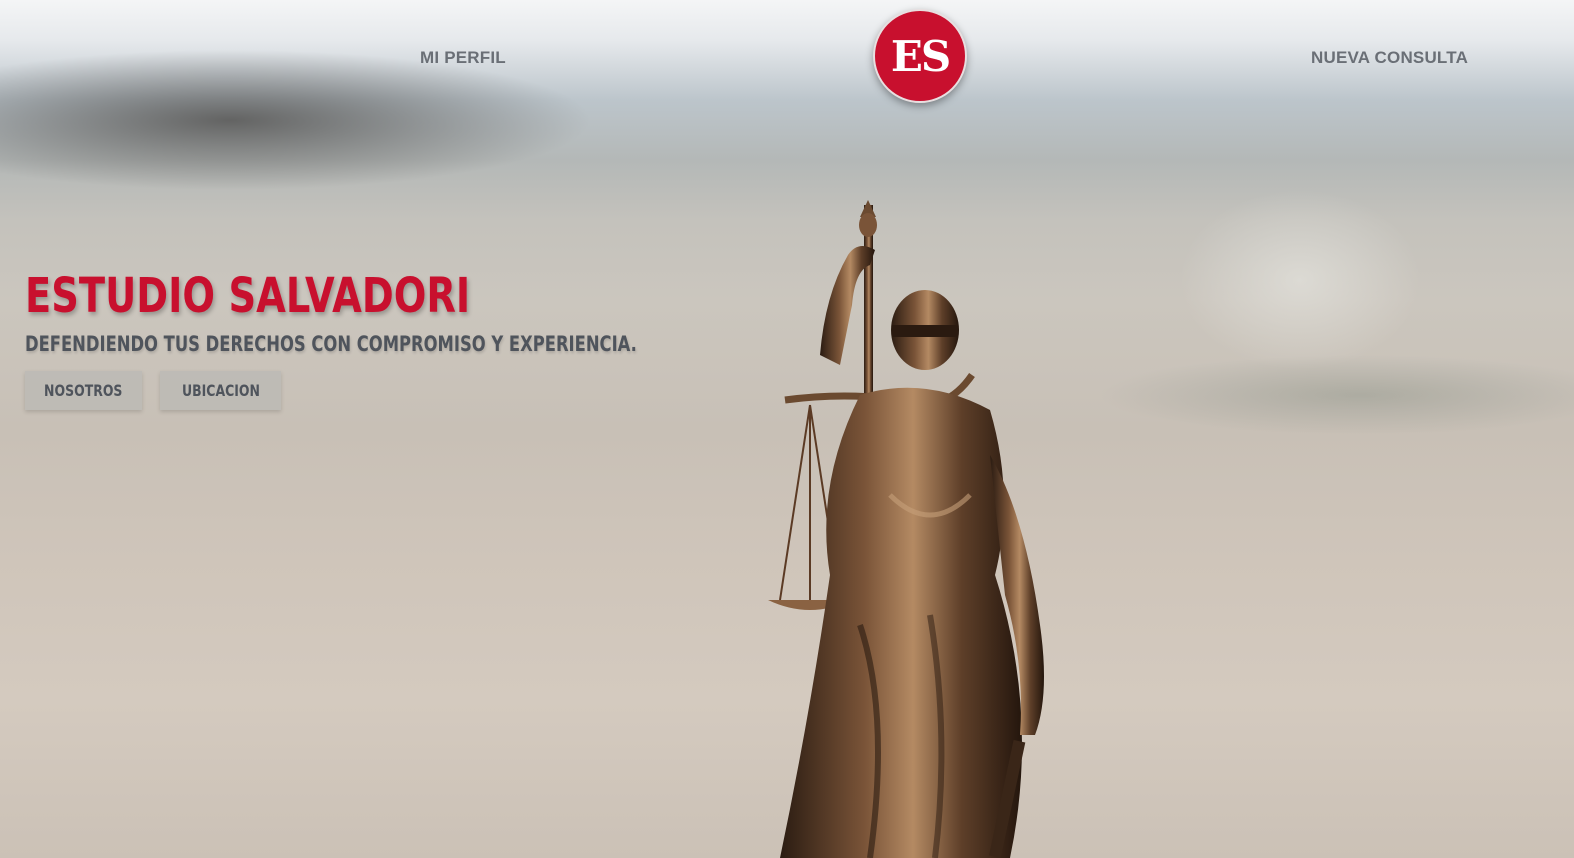  I want to click on location-button: UBICACION, so click(220, 390).